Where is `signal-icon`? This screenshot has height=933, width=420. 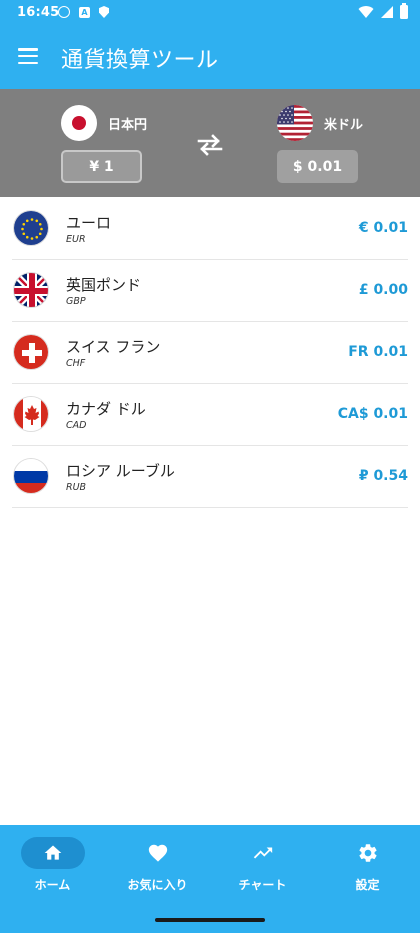
signal-icon is located at coordinates (387, 12).